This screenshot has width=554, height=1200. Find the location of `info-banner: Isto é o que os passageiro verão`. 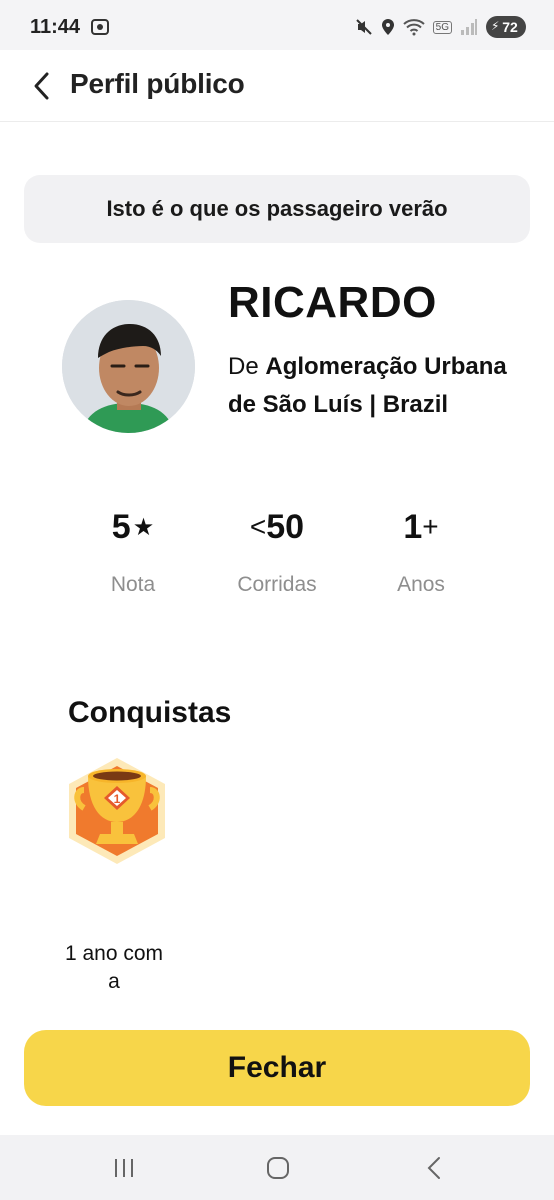

info-banner: Isto é o que os passageiro verão is located at coordinates (277, 209).